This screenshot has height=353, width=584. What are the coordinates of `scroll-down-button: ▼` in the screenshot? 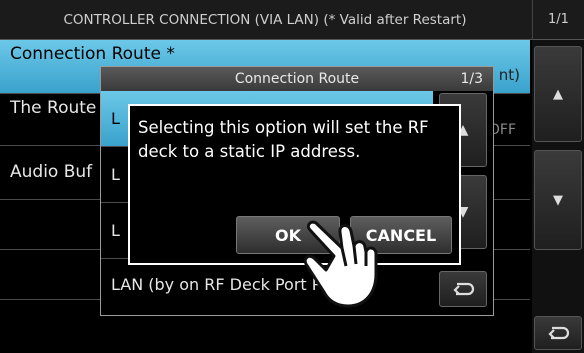 It's located at (558, 200).